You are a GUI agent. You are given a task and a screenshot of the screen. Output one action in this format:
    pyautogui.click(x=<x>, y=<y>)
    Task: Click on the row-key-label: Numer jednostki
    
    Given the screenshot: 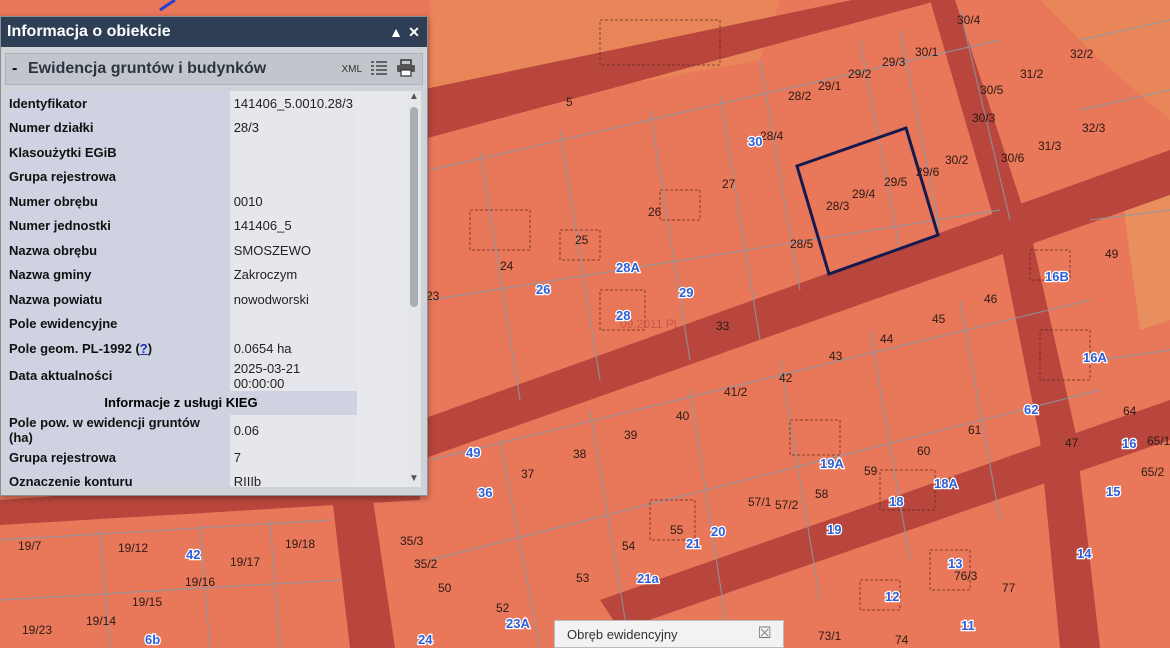 What is the action you would take?
    pyautogui.click(x=60, y=226)
    